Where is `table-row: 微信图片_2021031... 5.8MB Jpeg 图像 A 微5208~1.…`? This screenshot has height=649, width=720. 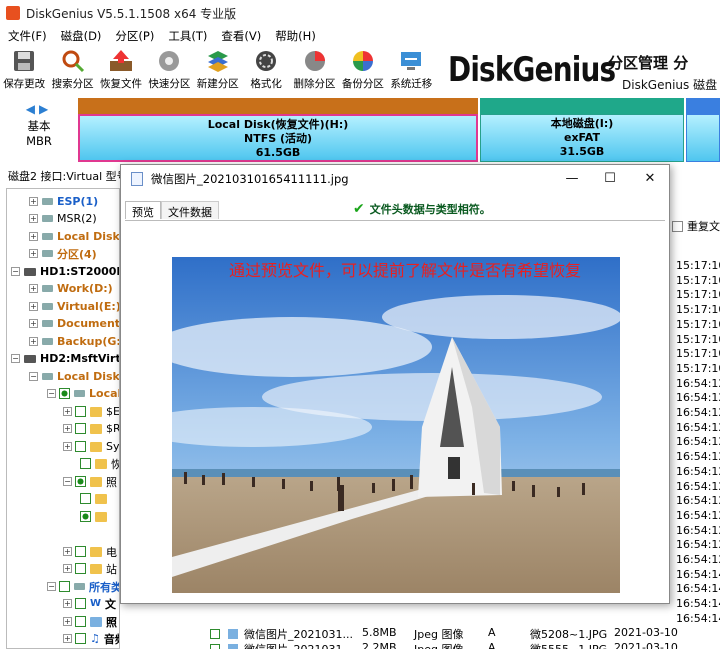 table-row: 微信图片_2021031... 5.8MB Jpeg 图像 A 微5208~1.… is located at coordinates (463, 633).